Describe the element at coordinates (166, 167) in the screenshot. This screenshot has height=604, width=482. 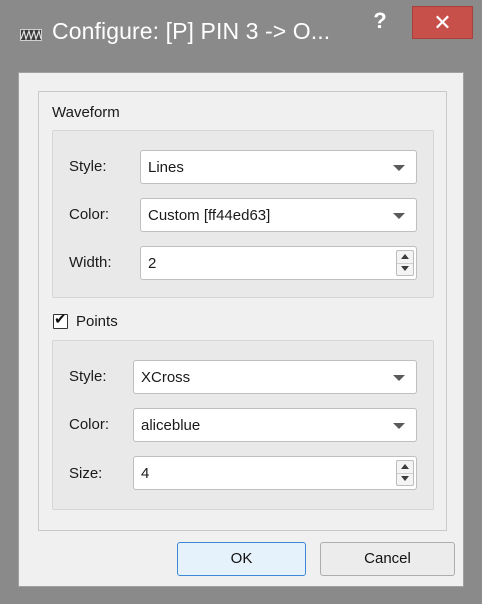
I see `waveform-style-value: Lines` at that location.